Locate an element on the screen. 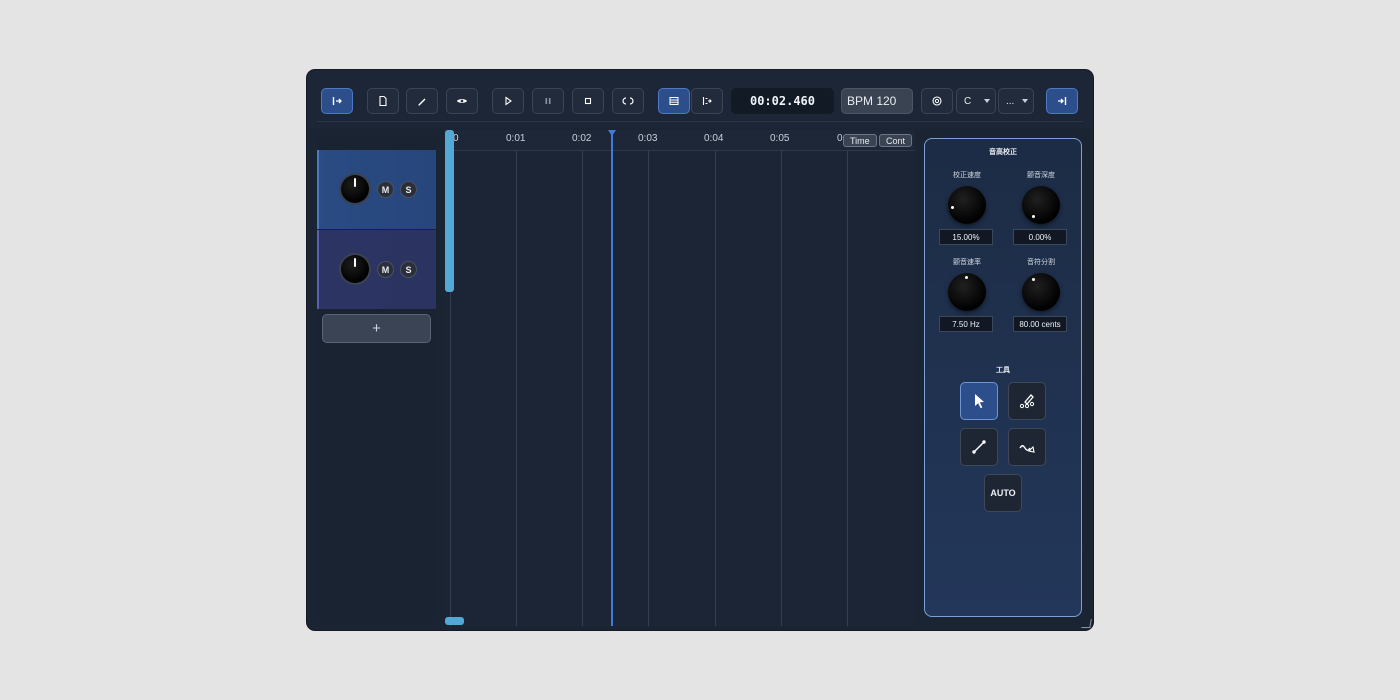 This screenshot has height=700, width=1400. vibrato-depth-knob is located at coordinates (1041, 205).